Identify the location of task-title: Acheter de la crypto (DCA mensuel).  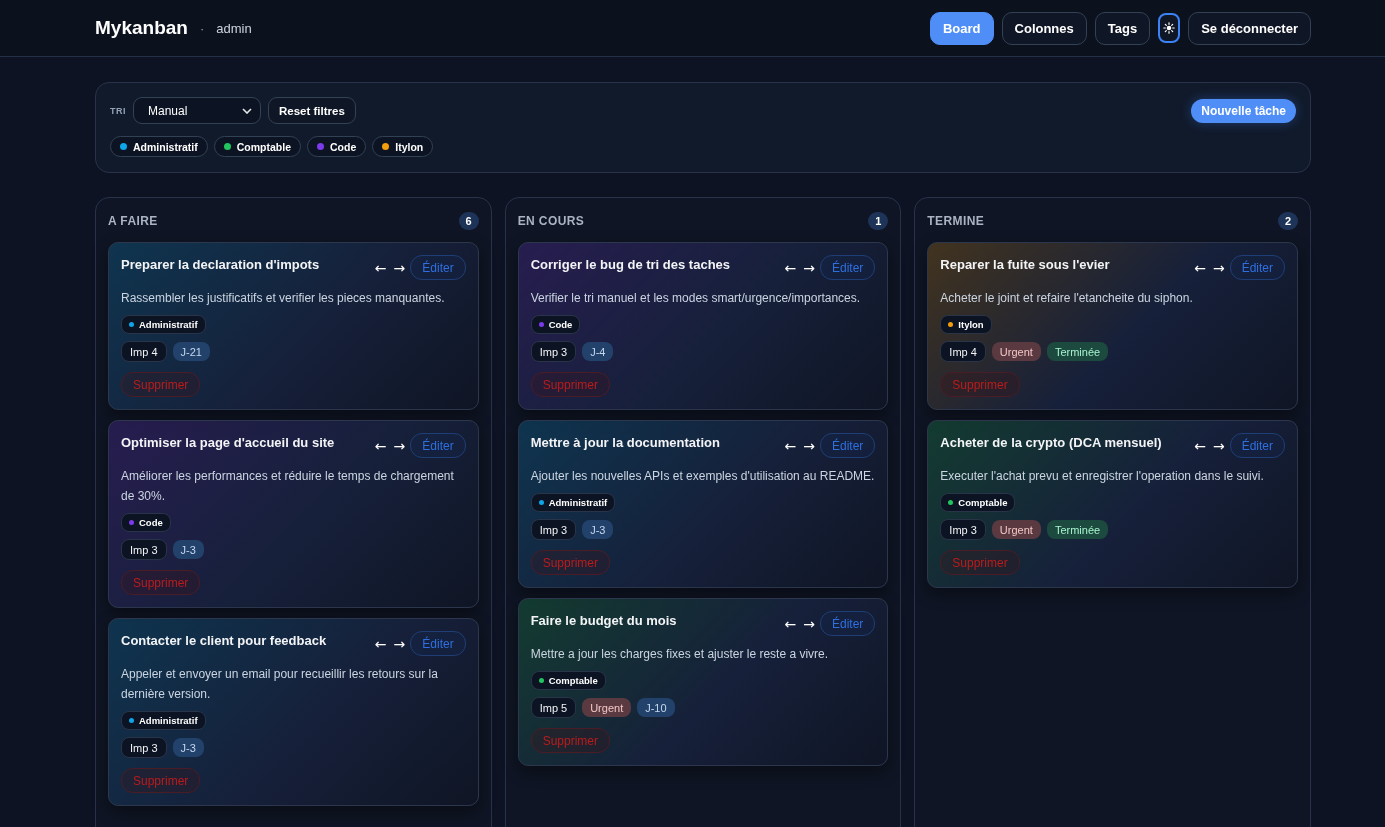
(1051, 442).